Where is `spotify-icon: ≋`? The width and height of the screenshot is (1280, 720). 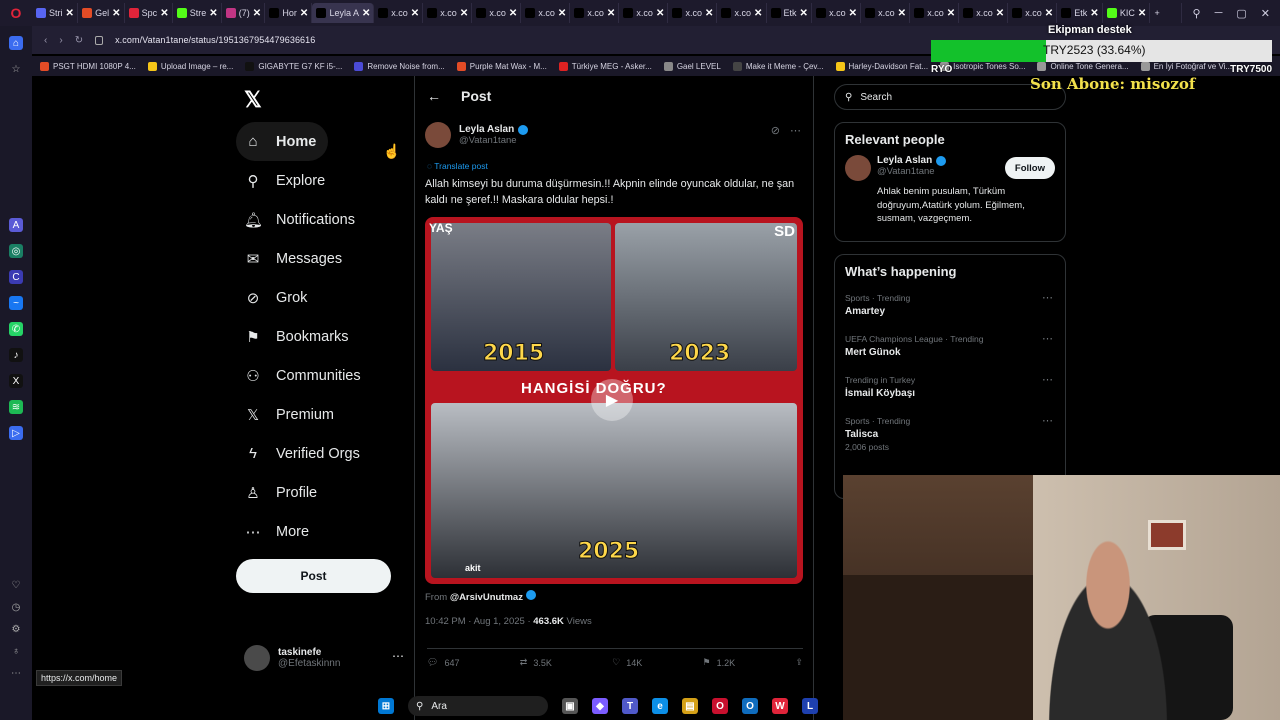 spotify-icon: ≋ is located at coordinates (16, 407).